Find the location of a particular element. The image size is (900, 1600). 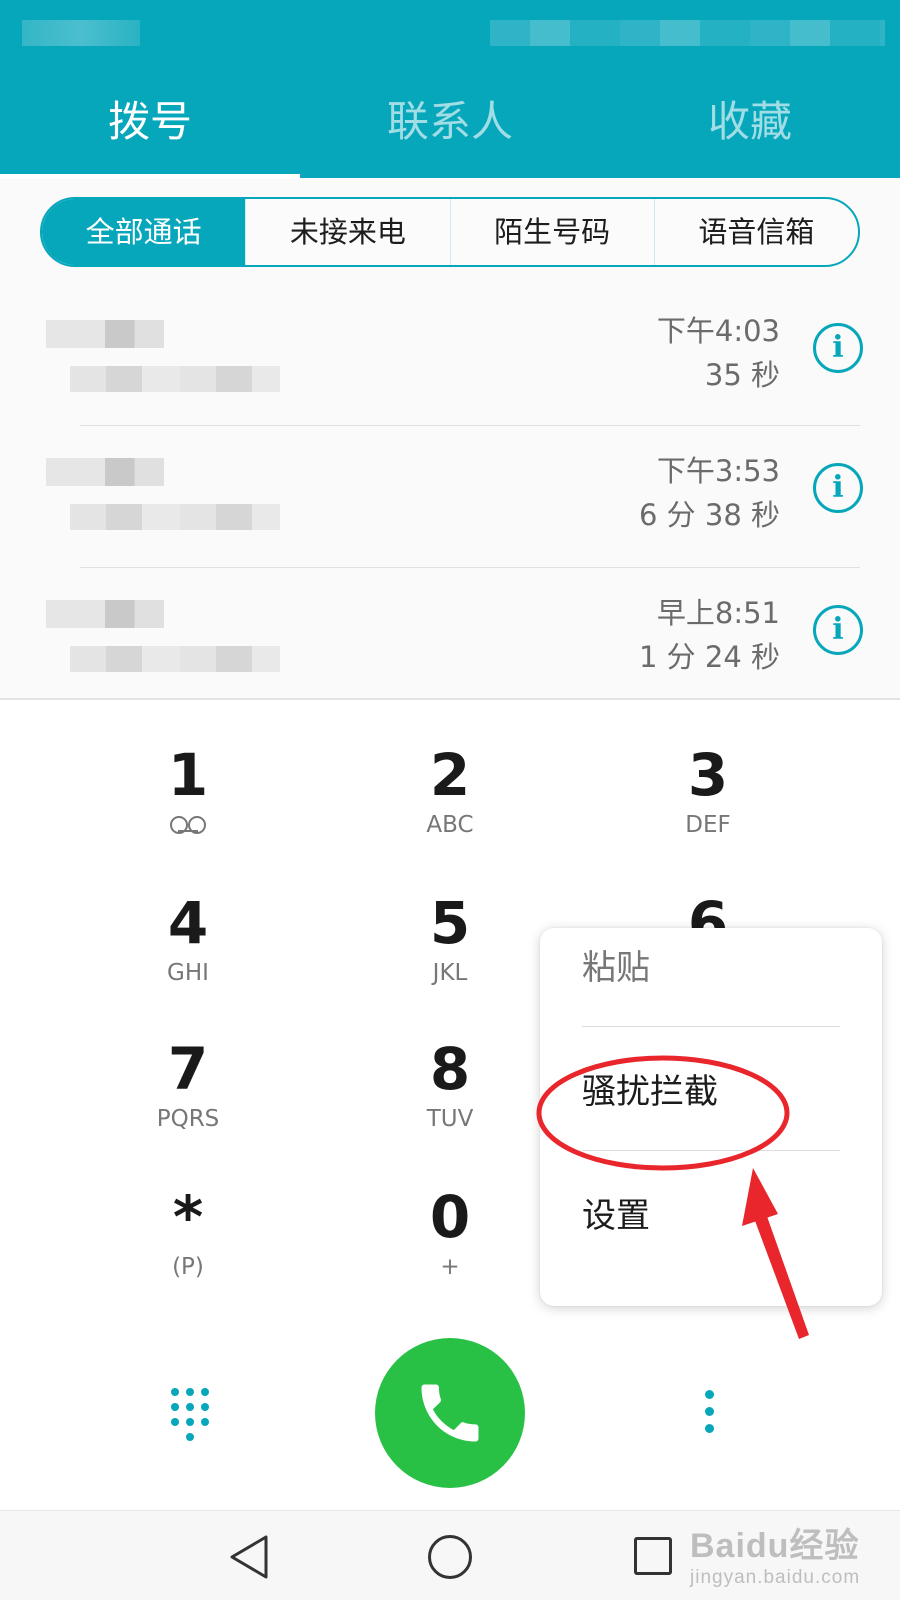

watermark-brand: Baidu经验 is located at coordinates (775, 1546).